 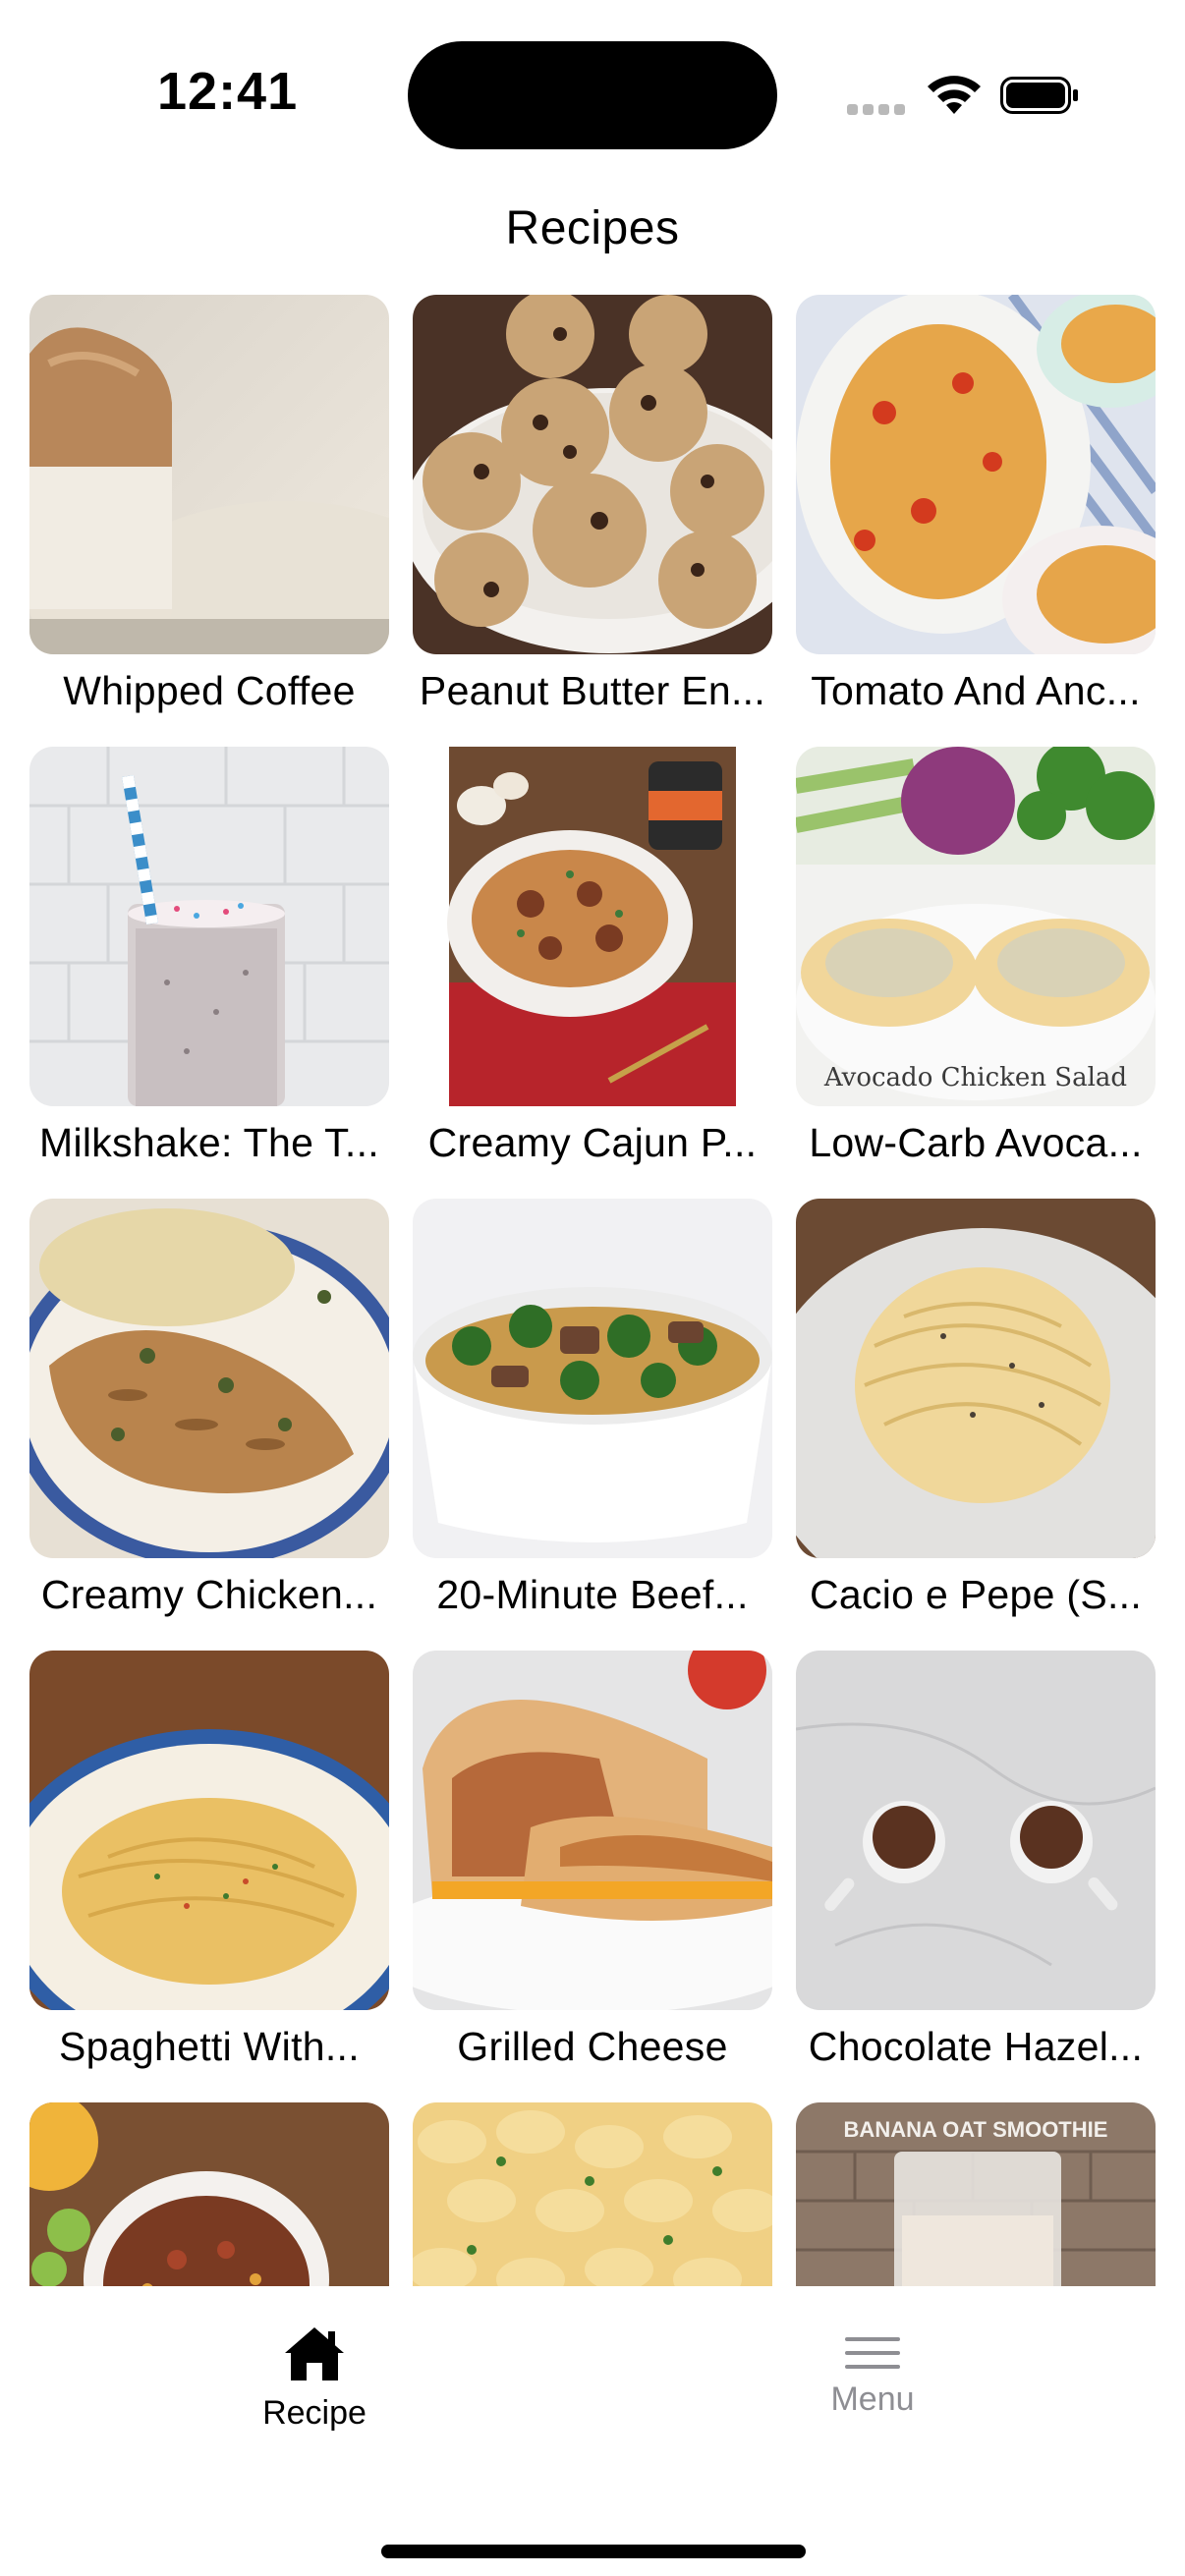 I want to click on tab-recipe-label: Recipe, so click(x=315, y=2413).